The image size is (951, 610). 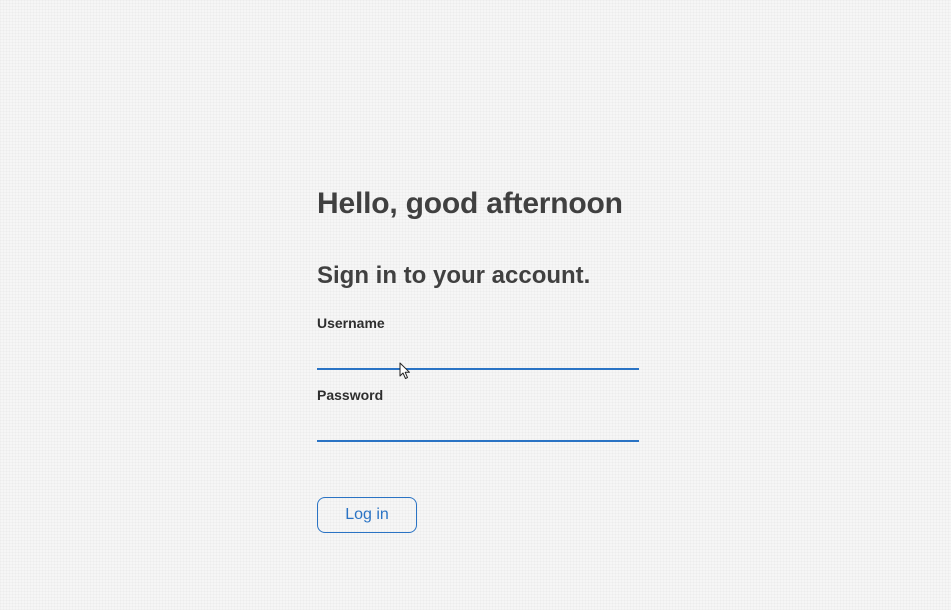 I want to click on password-field, so click(x=478, y=427).